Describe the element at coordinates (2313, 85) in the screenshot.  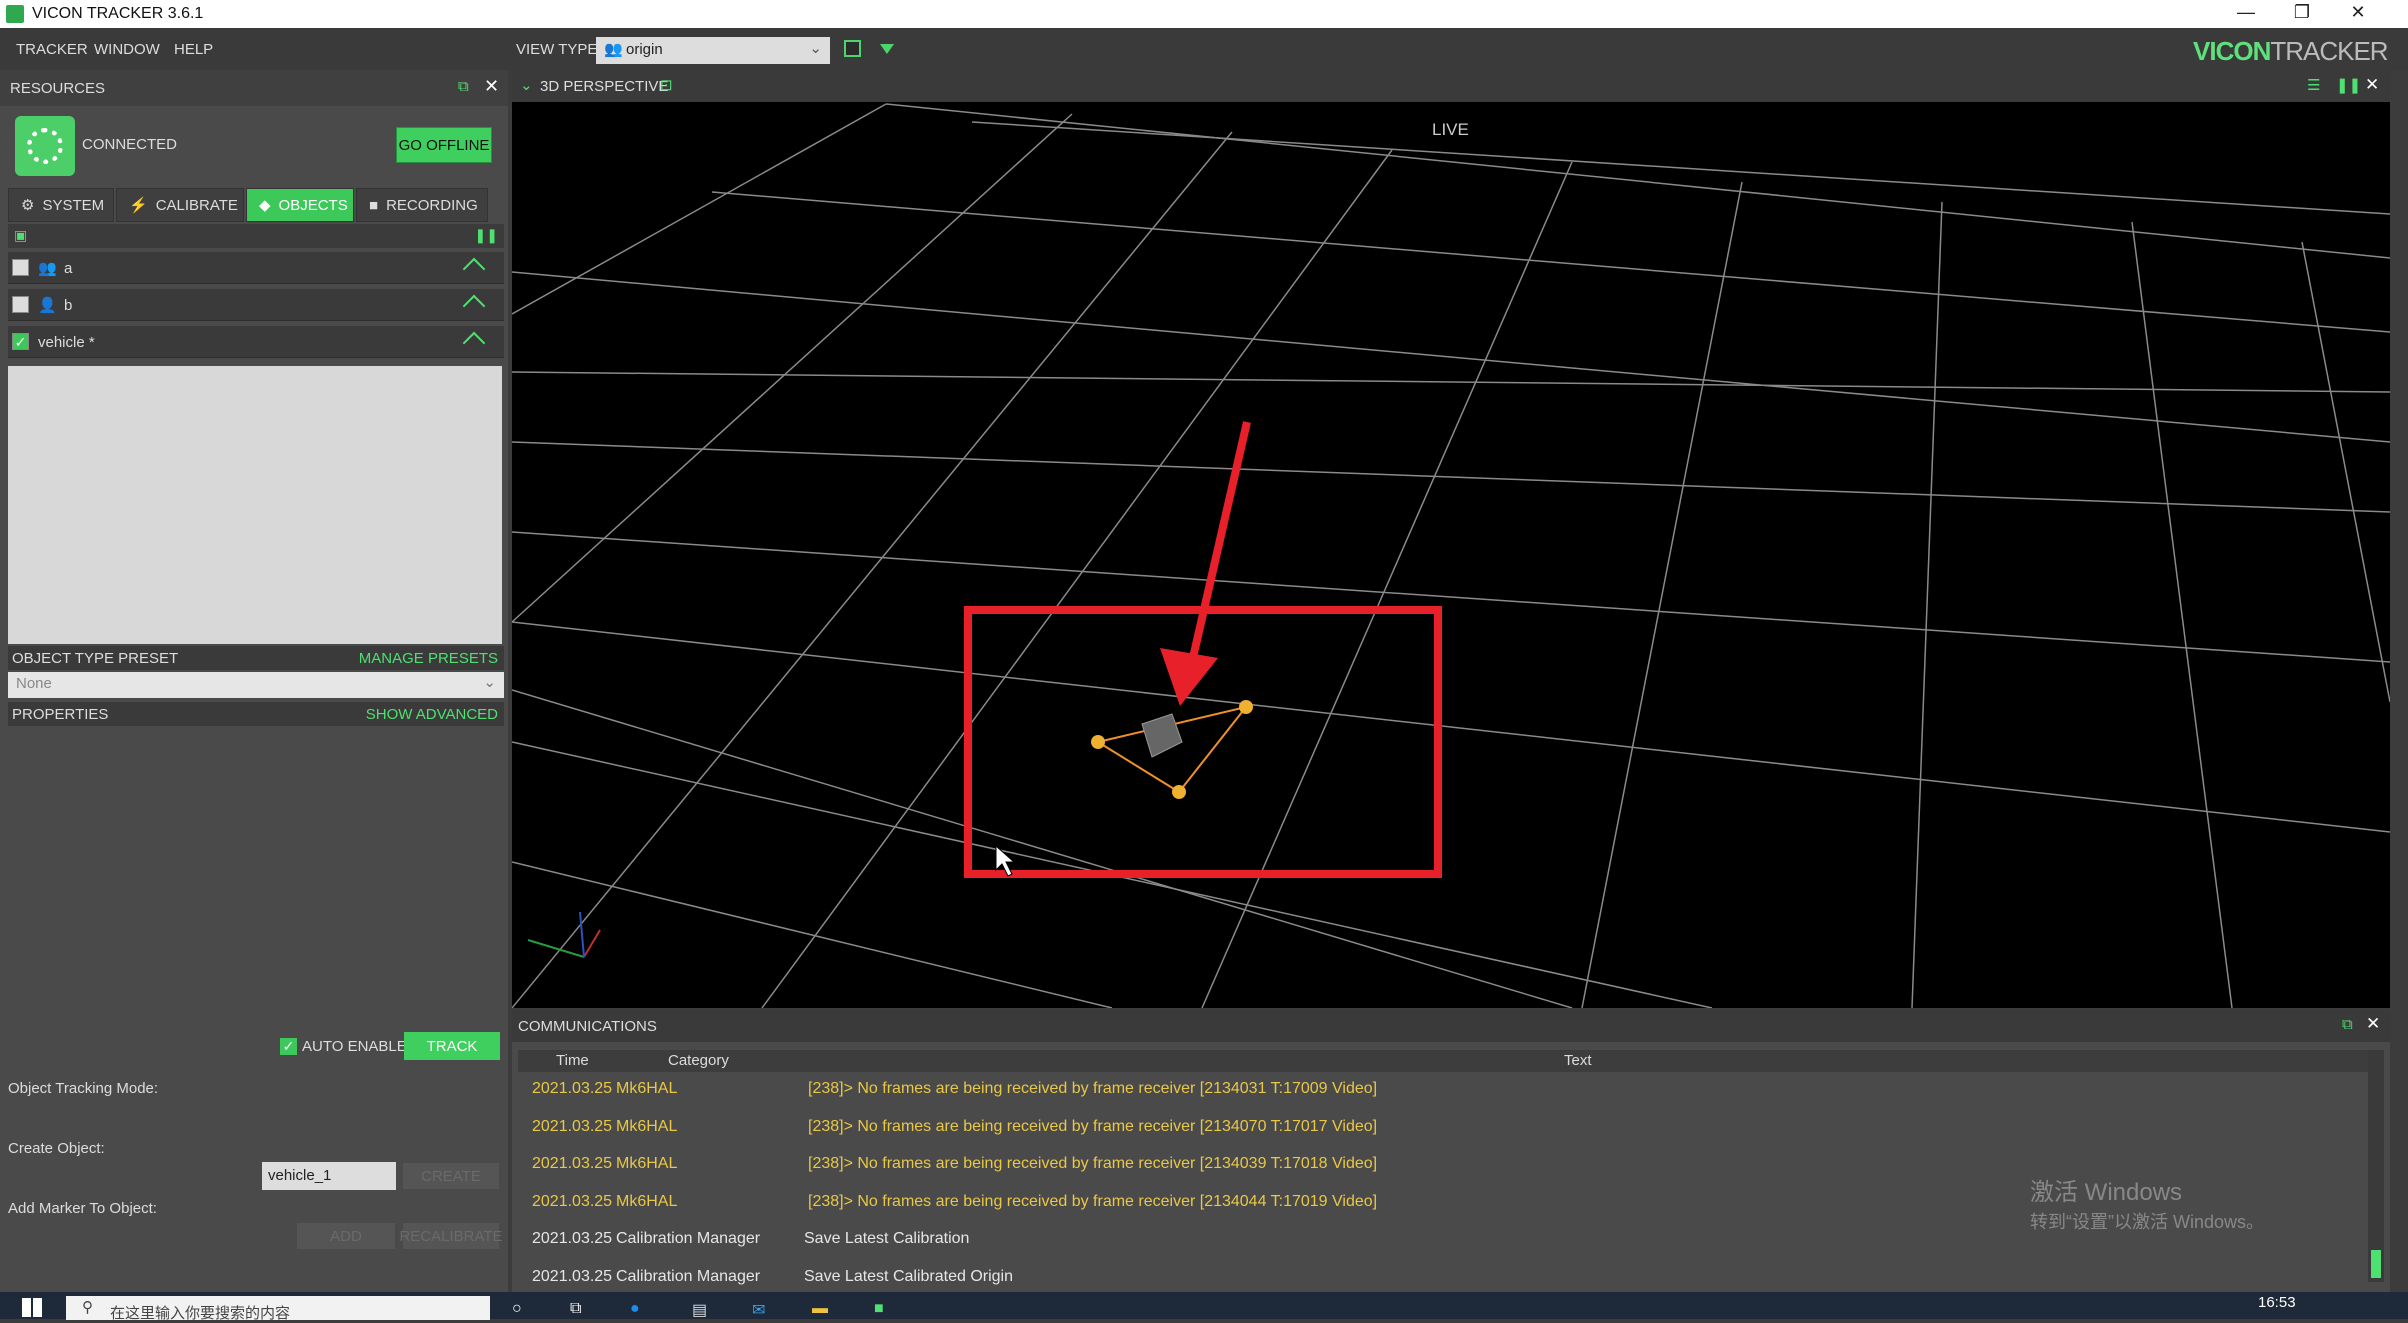
I see `layout-rows-icon: ☰` at that location.